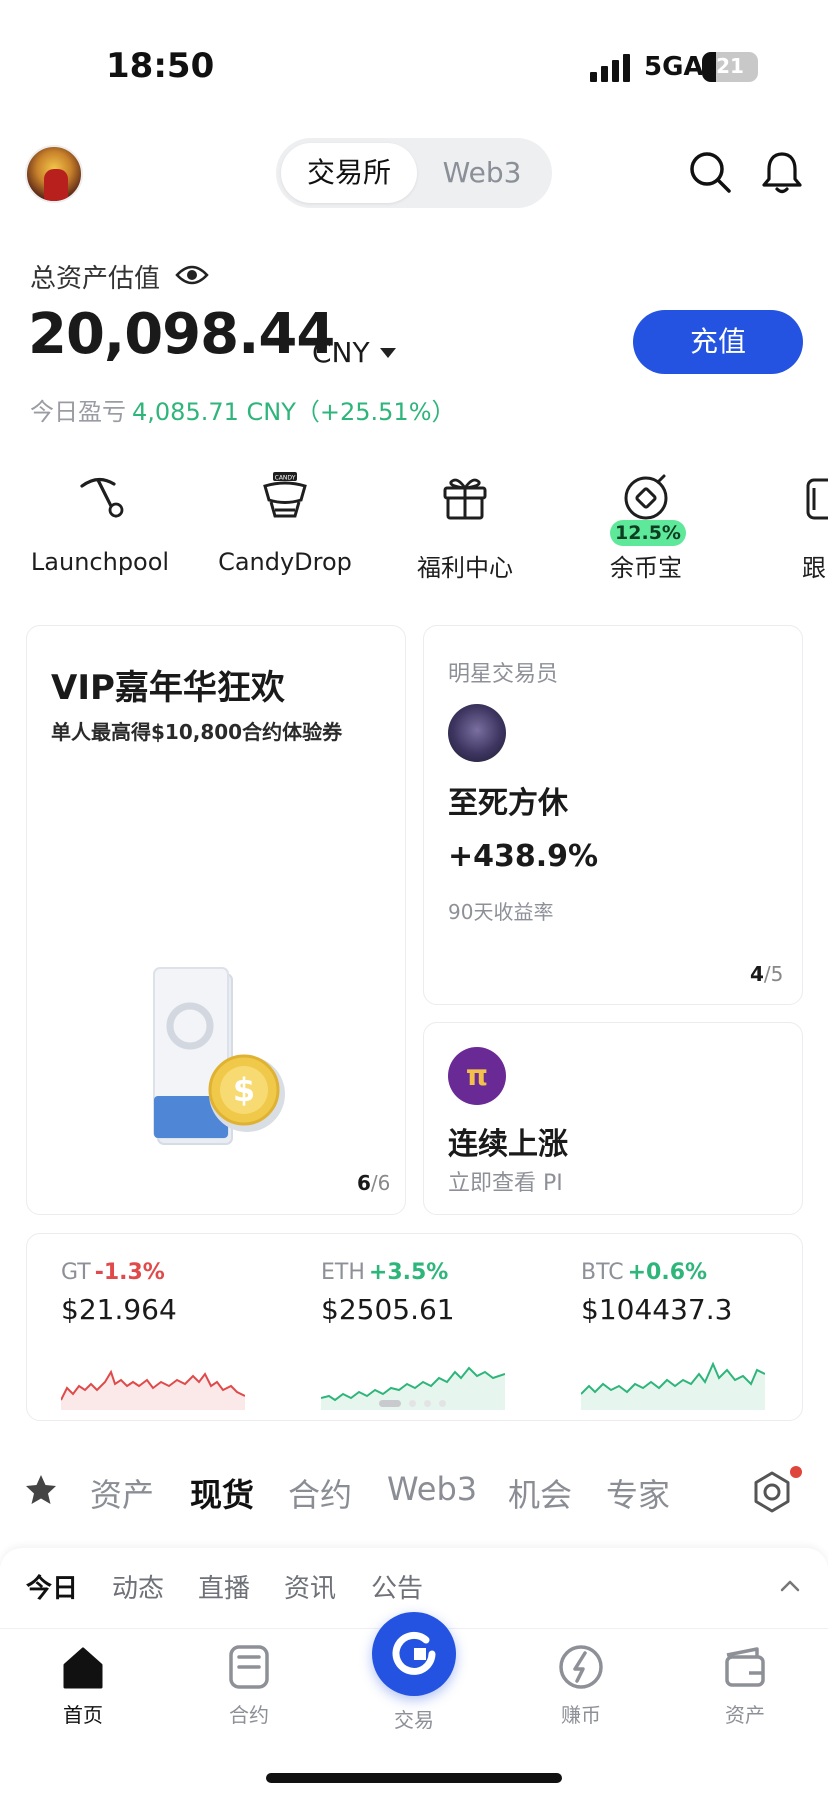 This screenshot has width=828, height=1801. What do you see at coordinates (757, 974) in the screenshot?
I see `pager-current: 4` at bounding box center [757, 974].